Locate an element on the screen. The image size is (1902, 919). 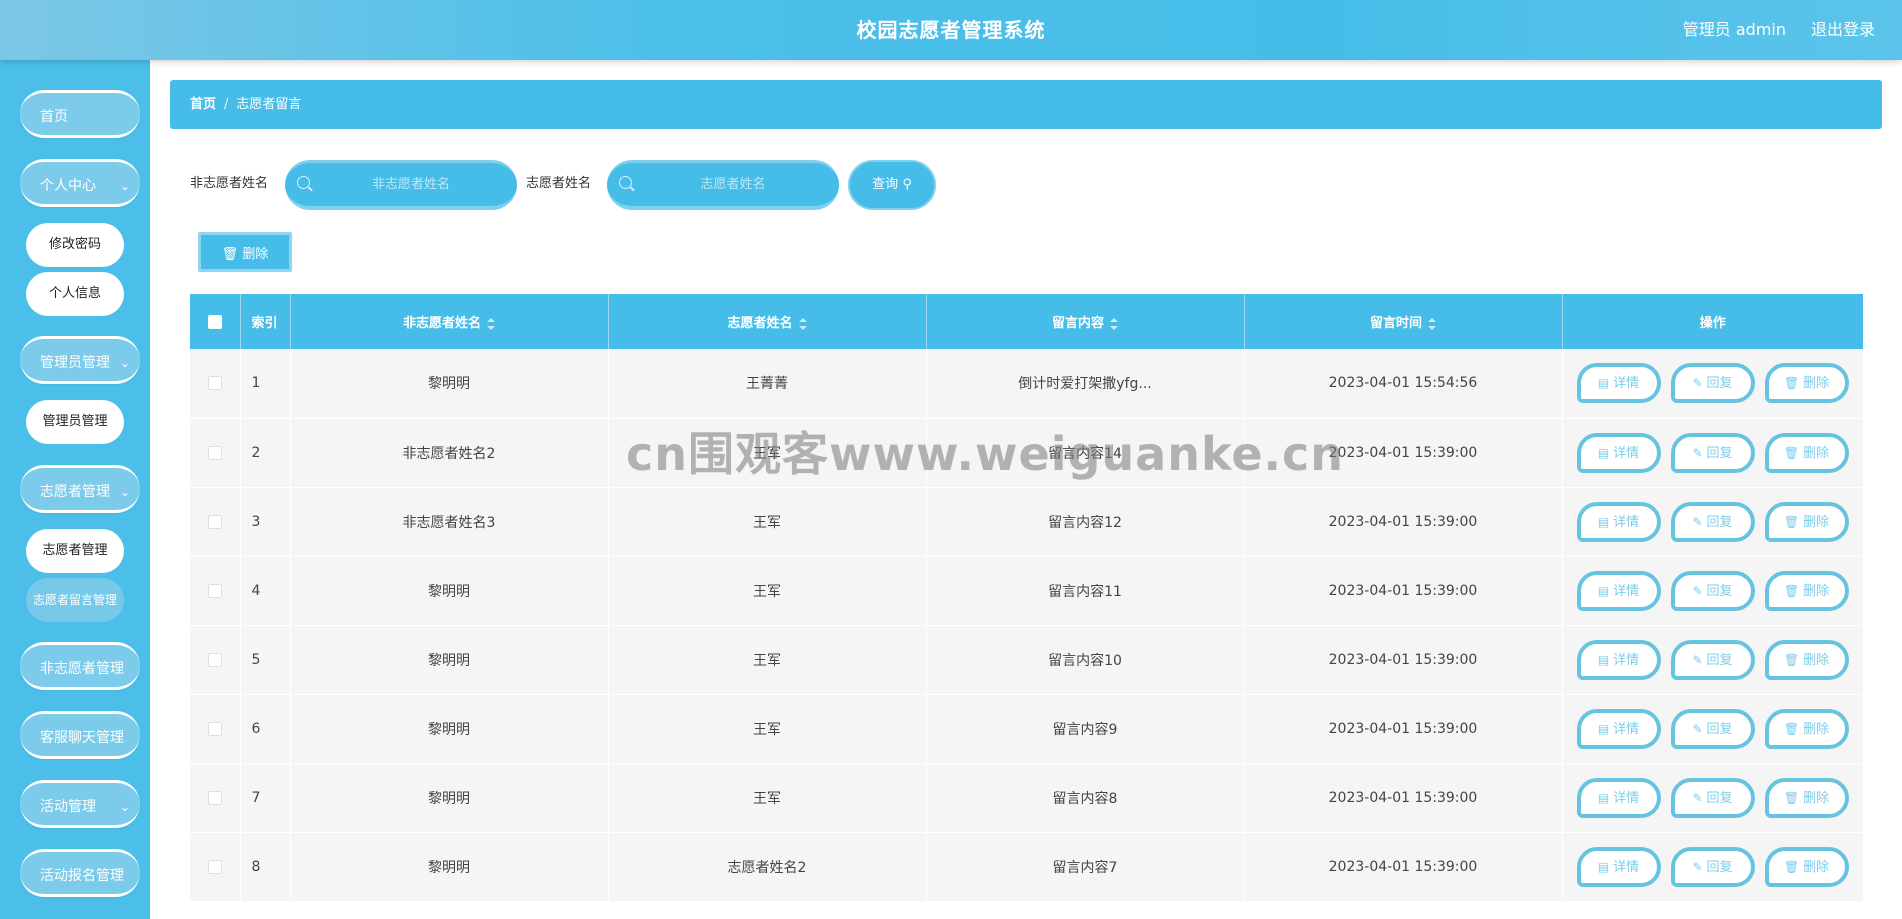
sidebar-subitem-volunteer-message-manage: 志愿者留言管理 is located at coordinates (75, 600).